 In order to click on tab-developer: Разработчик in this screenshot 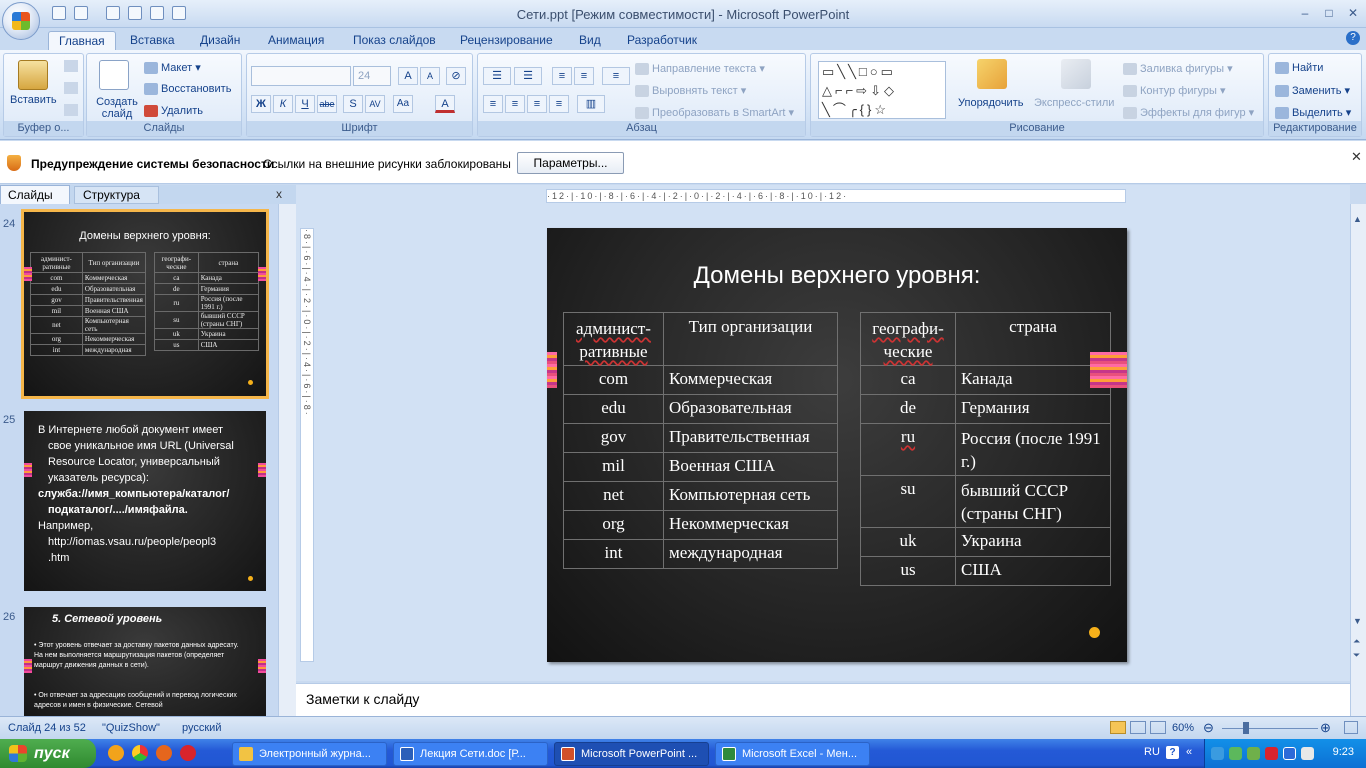, I will do `click(662, 40)`.